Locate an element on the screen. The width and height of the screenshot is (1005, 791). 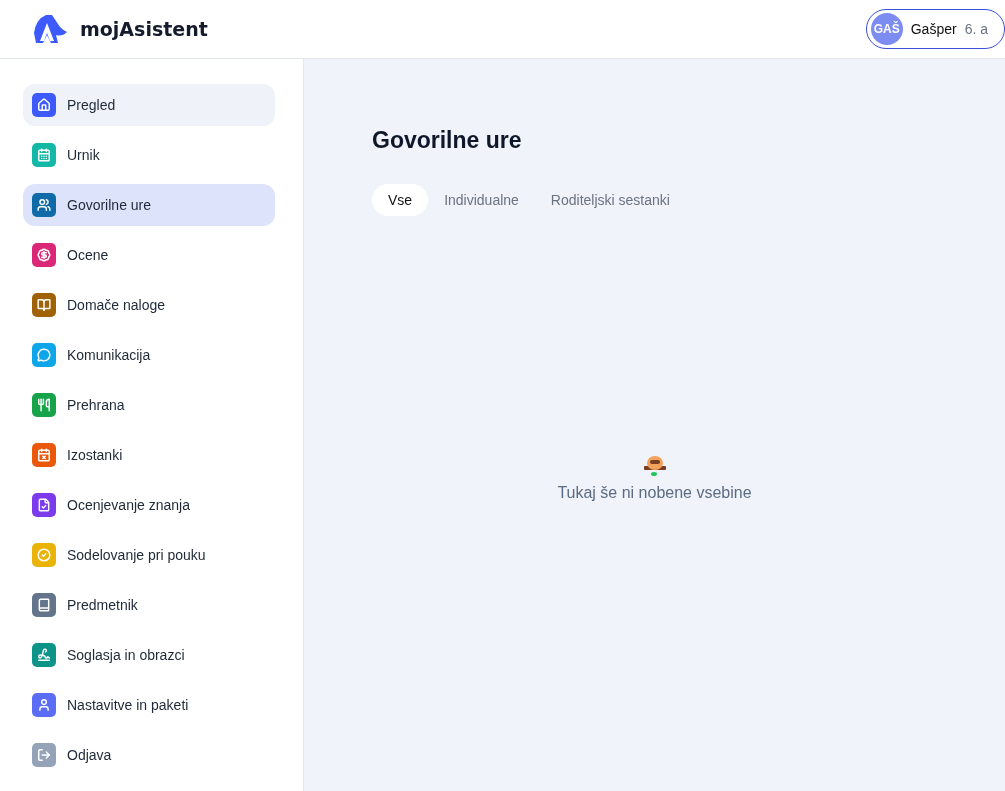
sidebar-item: Odjava is located at coordinates (149, 755).